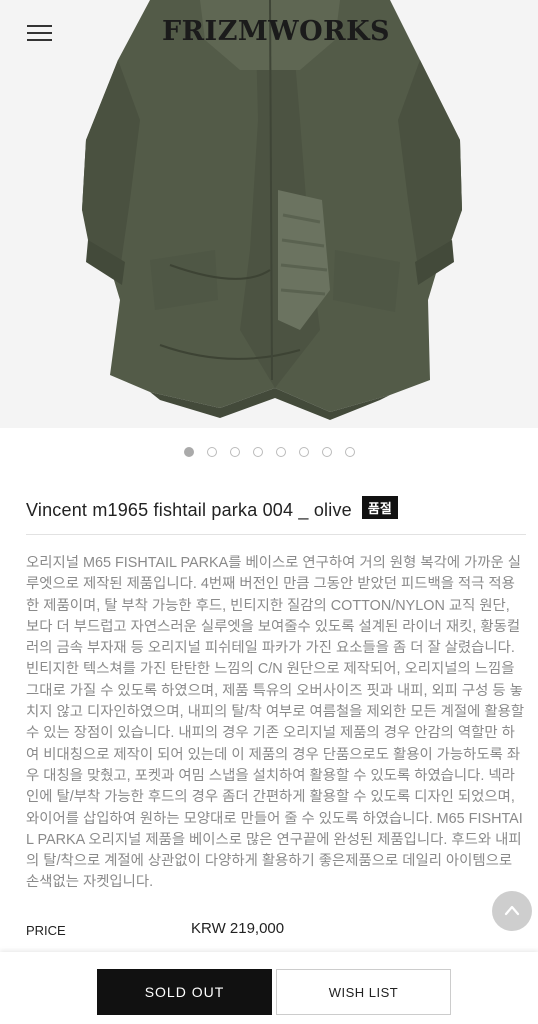  What do you see at coordinates (269, 31) in the screenshot?
I see `brand-logo: FRIZMWORKS` at bounding box center [269, 31].